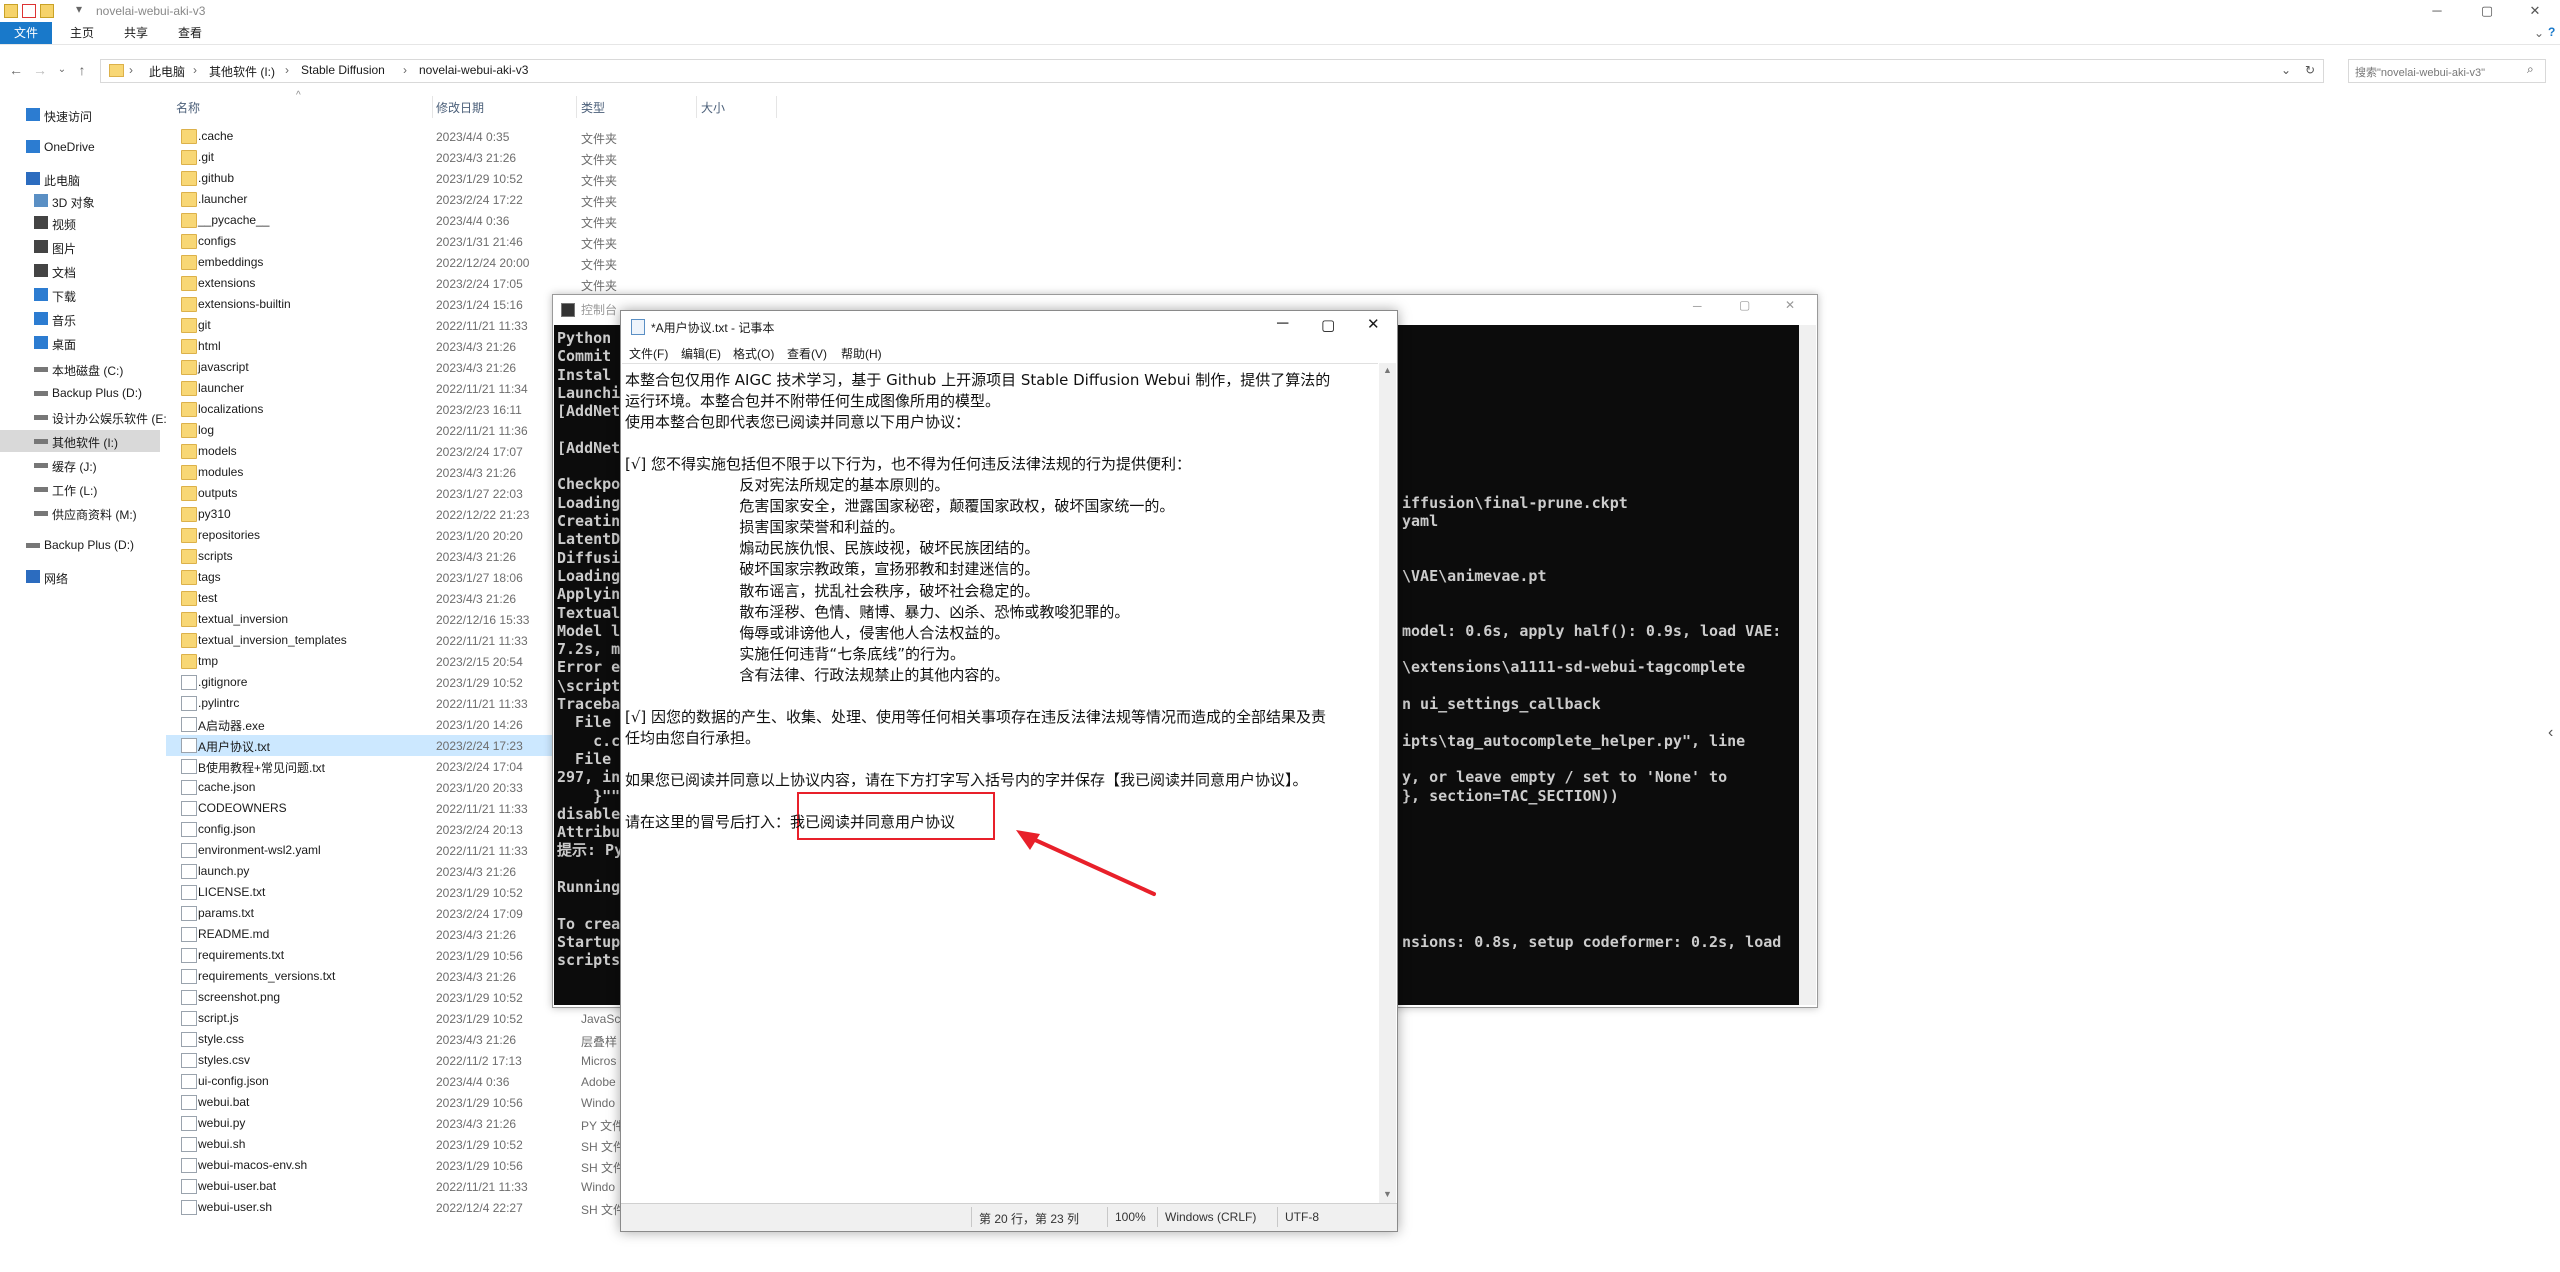 This screenshot has height=1272, width=2560. Describe the element at coordinates (80, 577) in the screenshot. I see `nav-item: 网络` at that location.